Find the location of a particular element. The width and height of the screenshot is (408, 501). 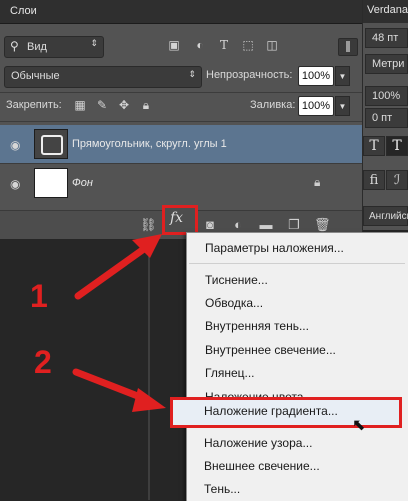

tab-layers: Слои is located at coordinates (23, 11).